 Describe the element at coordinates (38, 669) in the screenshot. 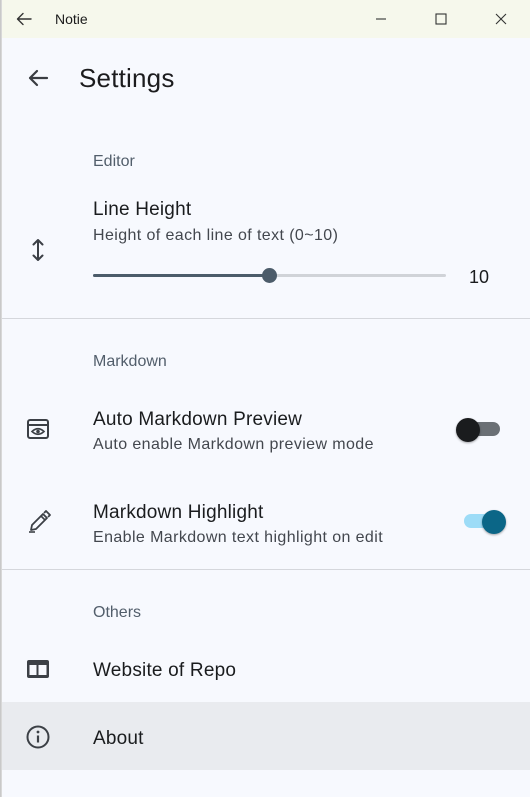

I see `web-window-icon` at that location.